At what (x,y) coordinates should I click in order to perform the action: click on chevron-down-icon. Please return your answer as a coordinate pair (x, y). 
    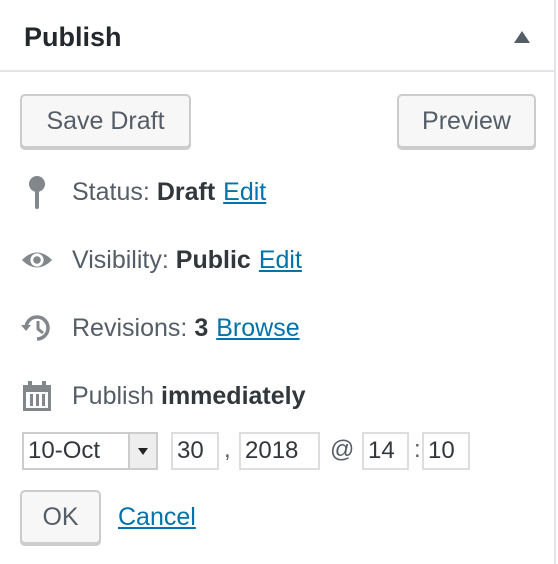
    Looking at the image, I should click on (142, 451).